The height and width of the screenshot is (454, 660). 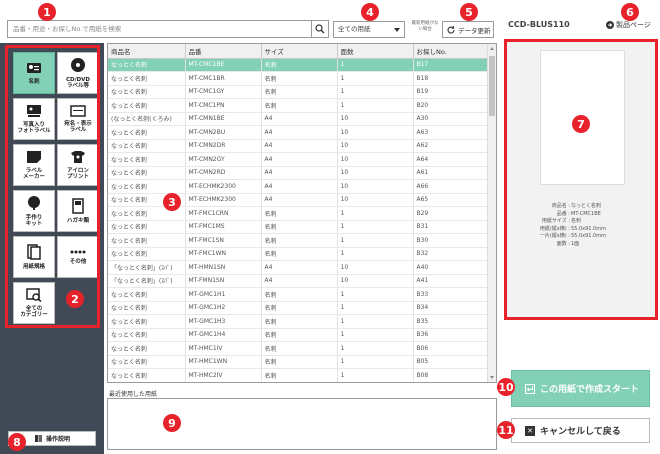 I want to click on start-with-paper-button: この用紙で作成スタート, so click(x=580, y=388).